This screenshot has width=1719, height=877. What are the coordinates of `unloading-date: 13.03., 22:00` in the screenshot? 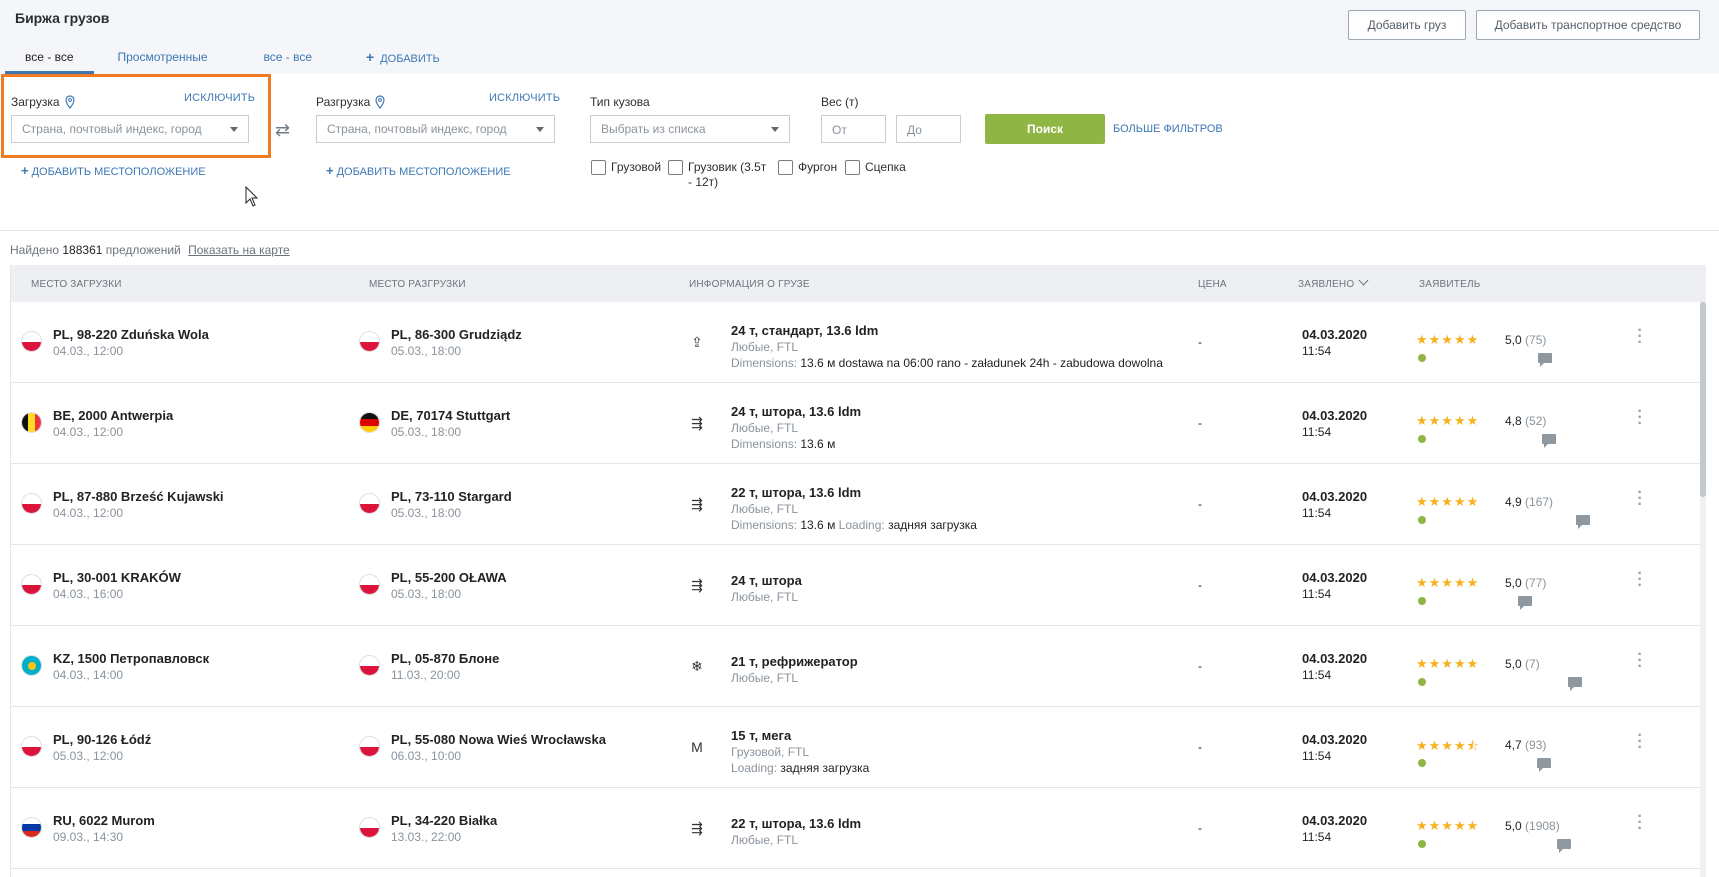 It's located at (426, 837).